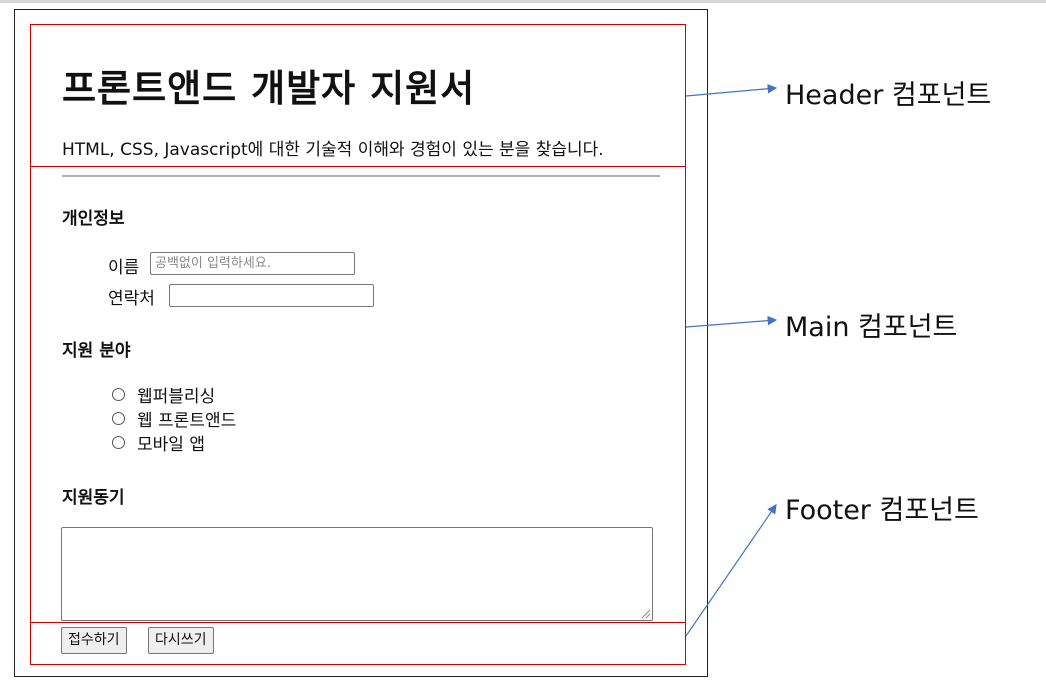  What do you see at coordinates (731, 321) in the screenshot?
I see `main-arrow` at bounding box center [731, 321].